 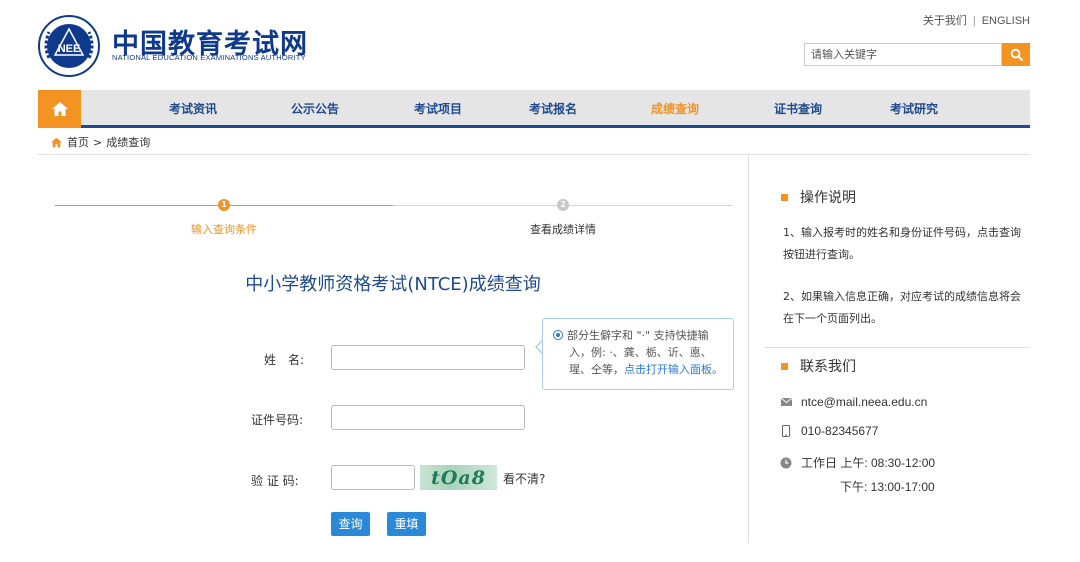 What do you see at coordinates (69, 49) in the screenshot?
I see `emblem-text: NEE` at bounding box center [69, 49].